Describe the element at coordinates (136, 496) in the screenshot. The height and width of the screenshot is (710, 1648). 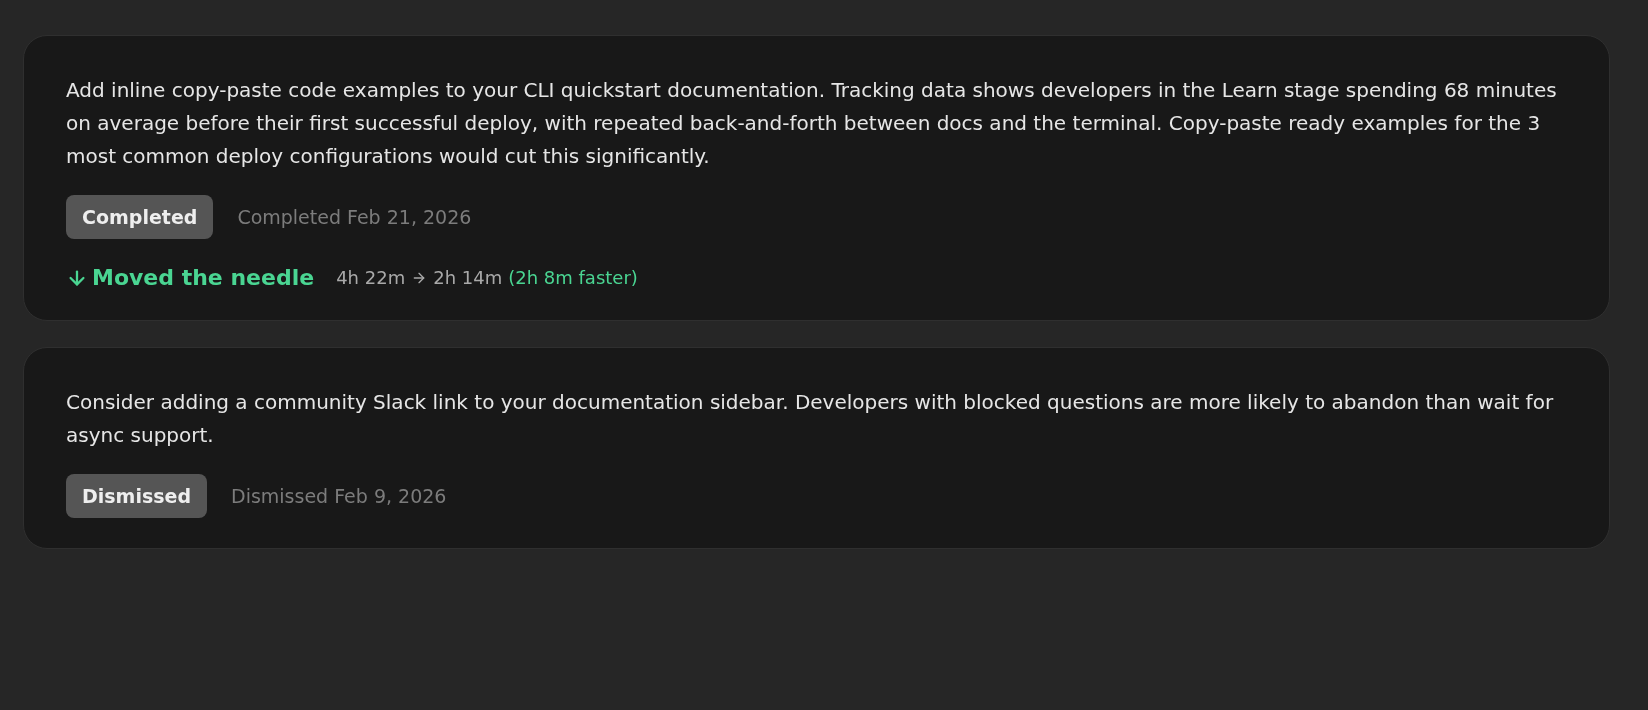
I see `status-badge: Dismissed` at that location.